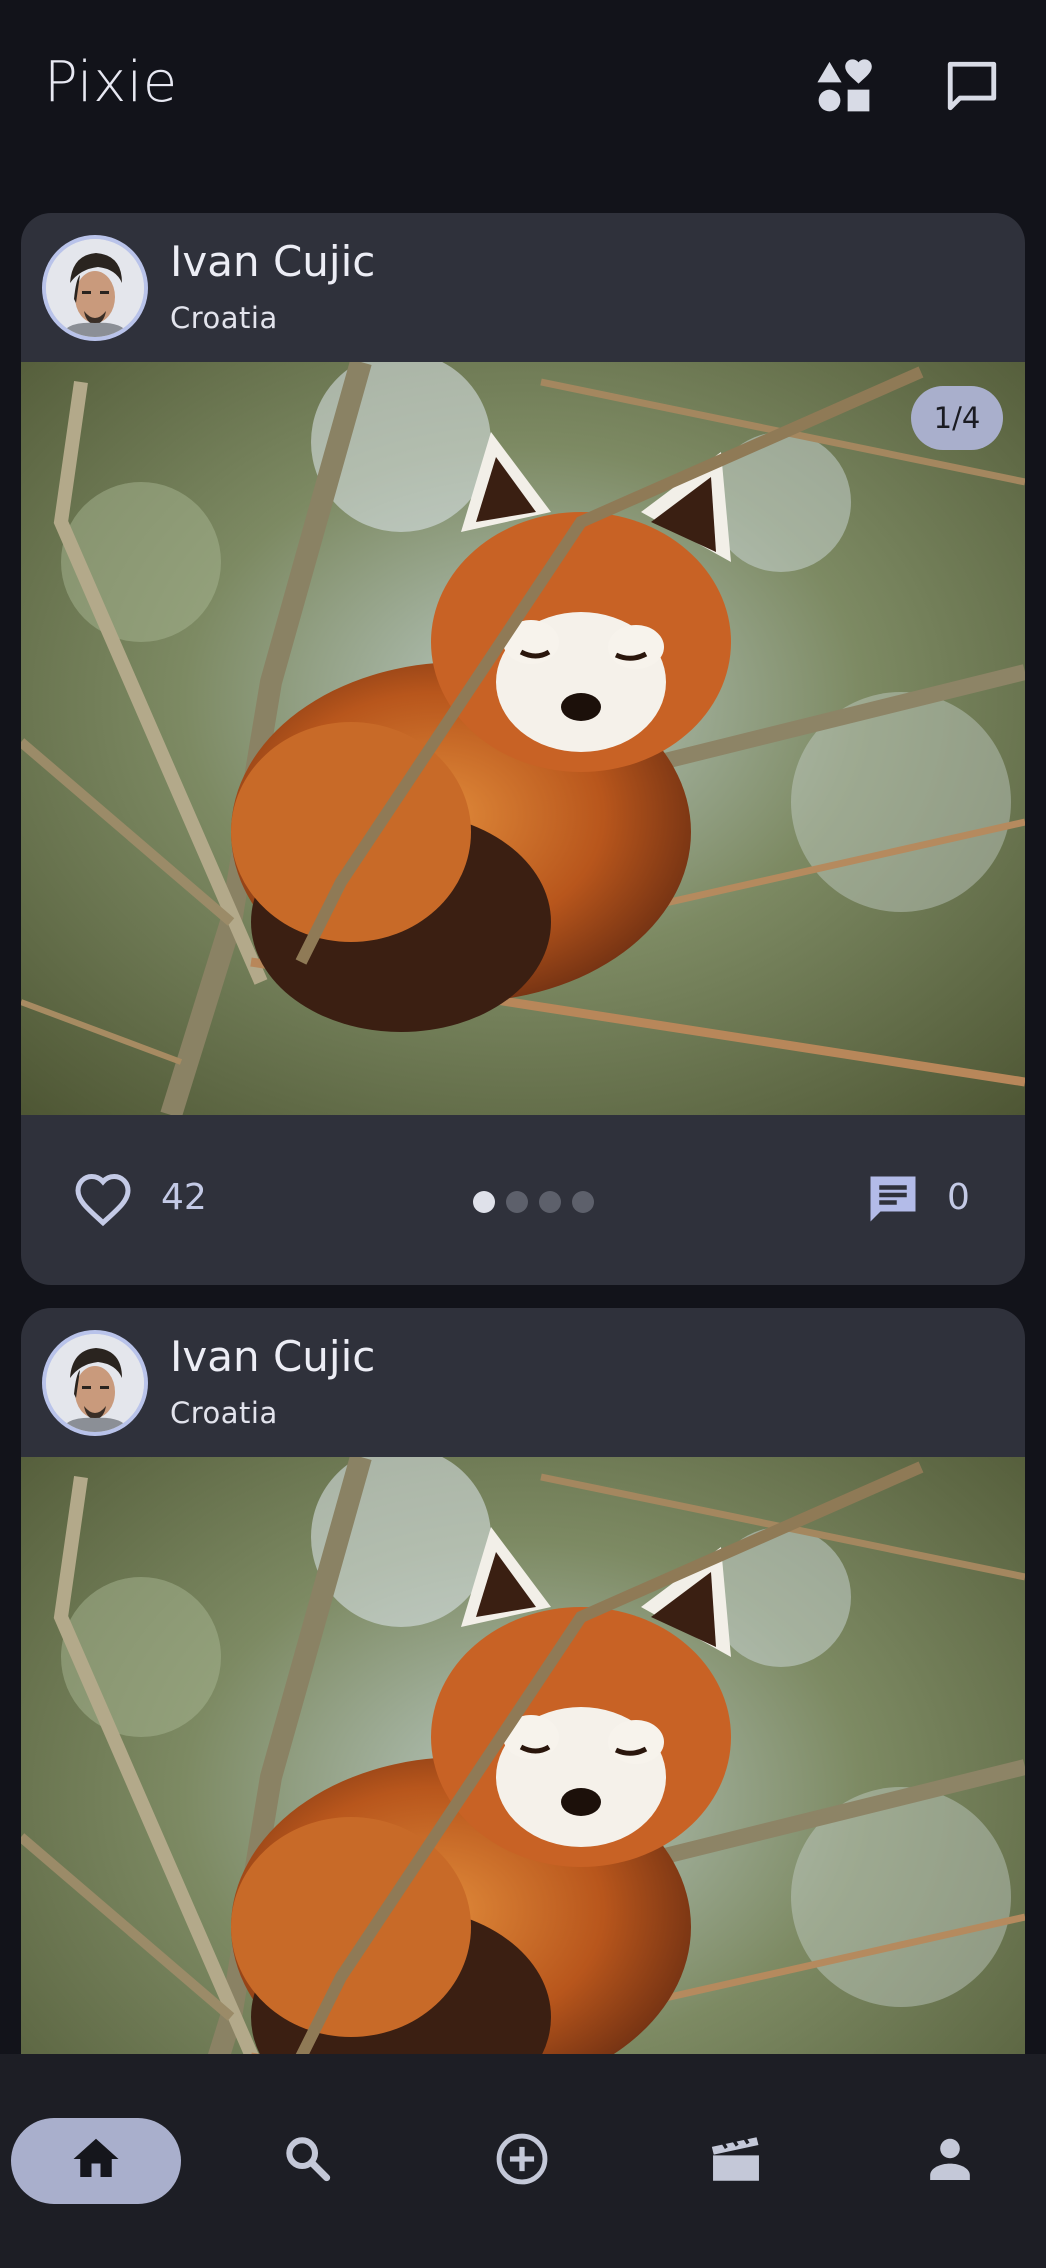  I want to click on image-counter-badge: 1/4, so click(957, 418).